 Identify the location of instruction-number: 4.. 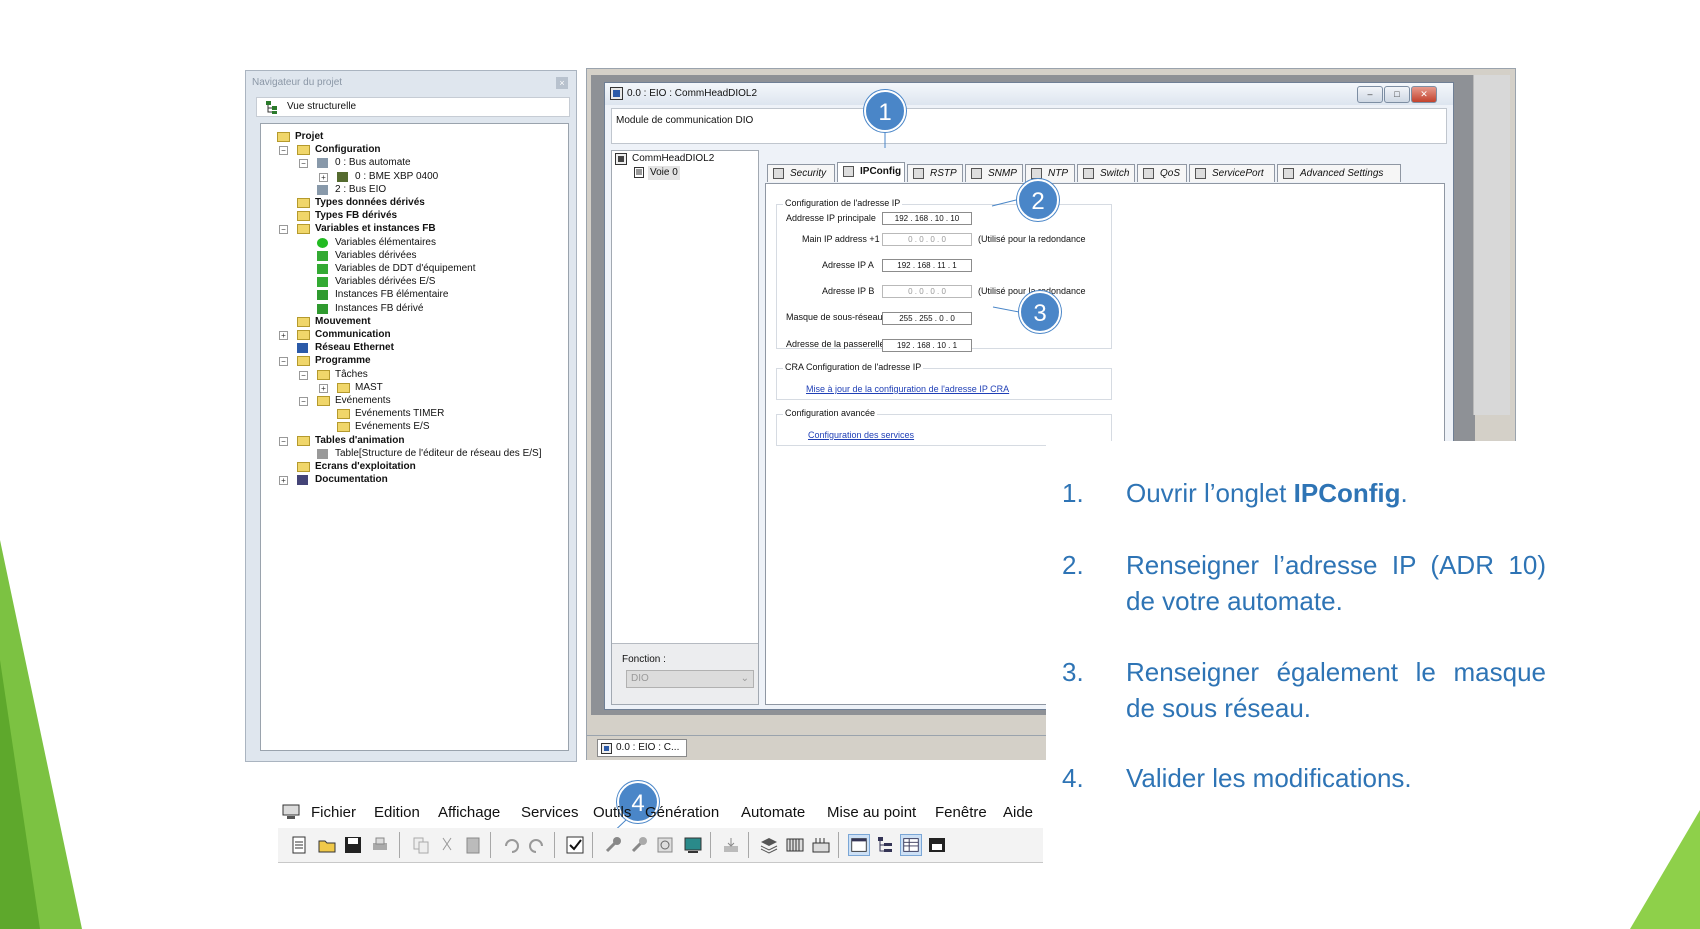
(1073, 778).